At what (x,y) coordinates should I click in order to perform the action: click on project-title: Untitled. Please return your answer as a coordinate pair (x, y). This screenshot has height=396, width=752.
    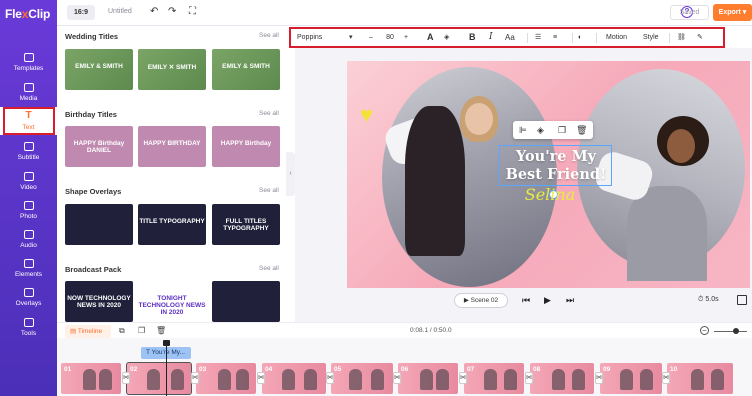
    Looking at the image, I should click on (120, 11).